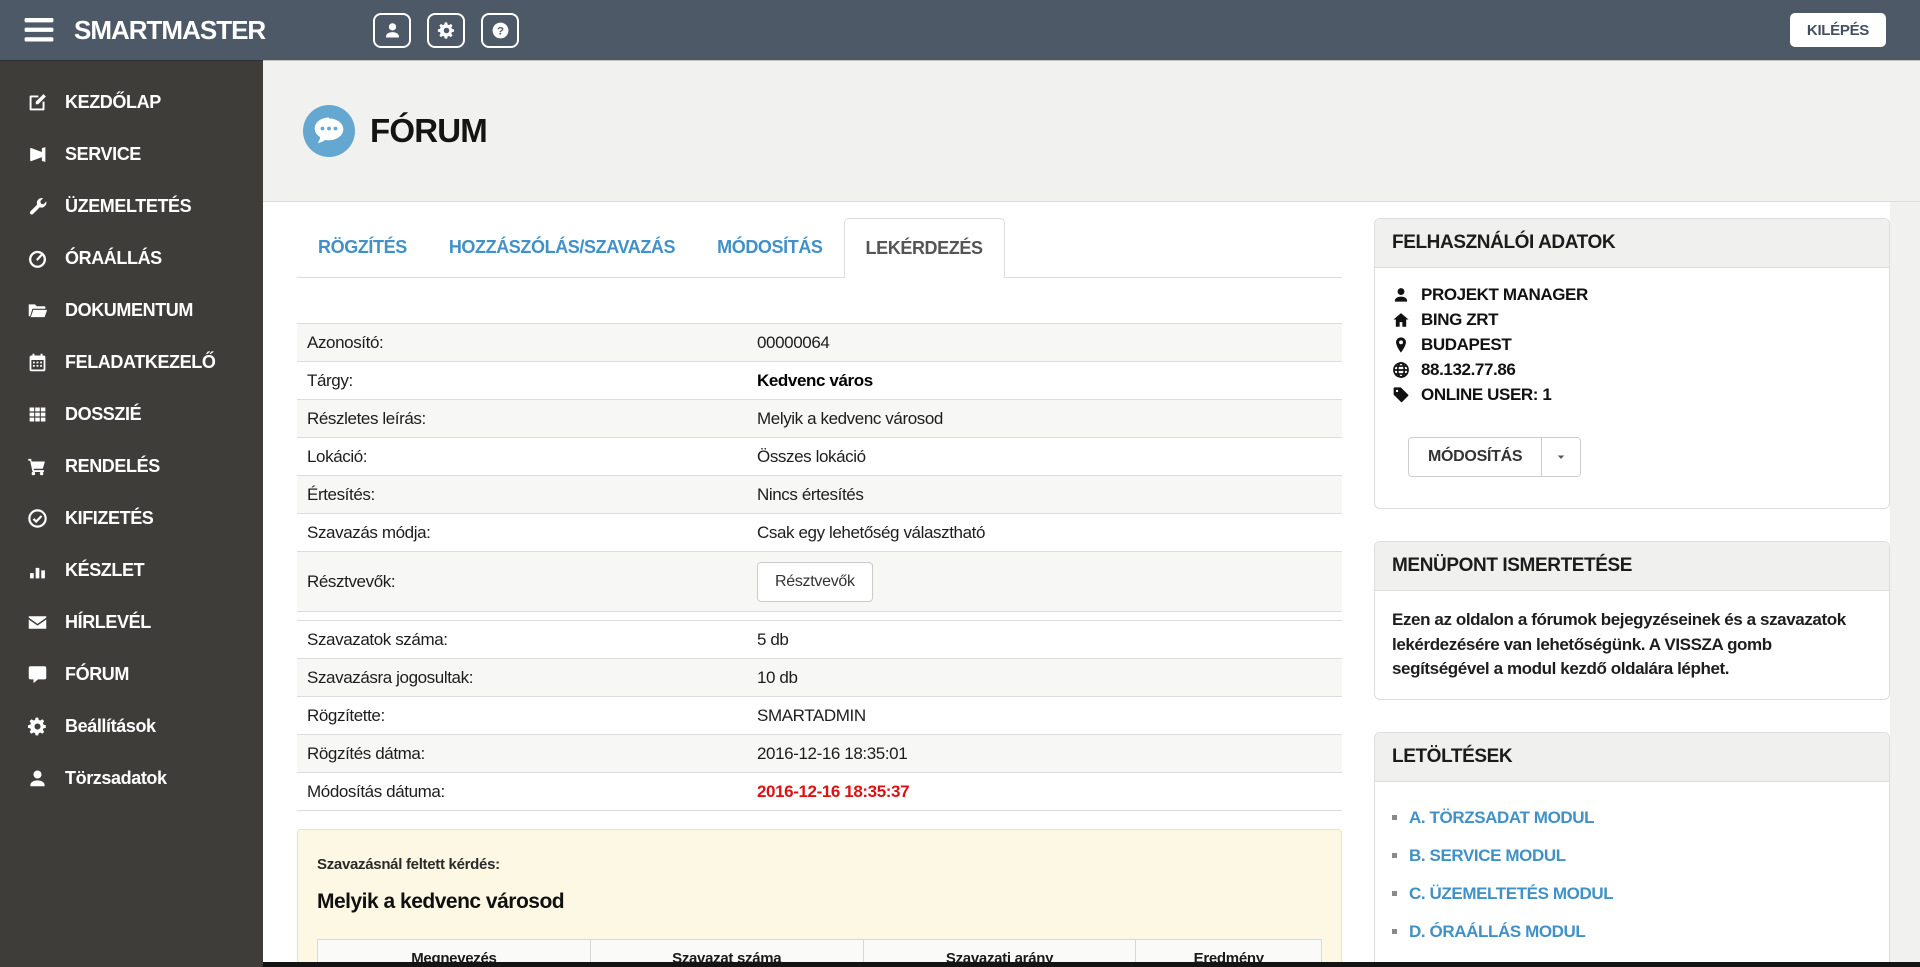  What do you see at coordinates (1401, 395) in the screenshot?
I see `tags-icon` at bounding box center [1401, 395].